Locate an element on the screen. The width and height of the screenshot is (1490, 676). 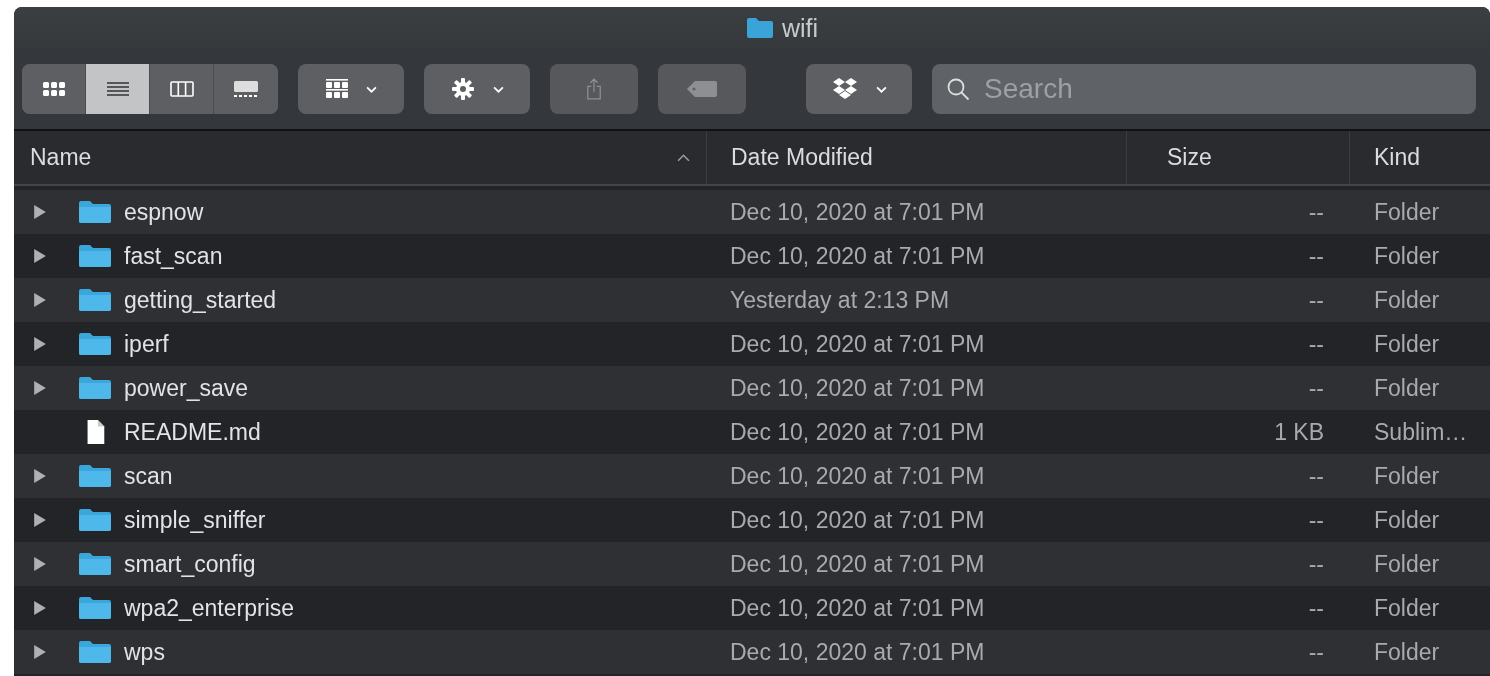
column-header: Date Modified is located at coordinates (802, 157).